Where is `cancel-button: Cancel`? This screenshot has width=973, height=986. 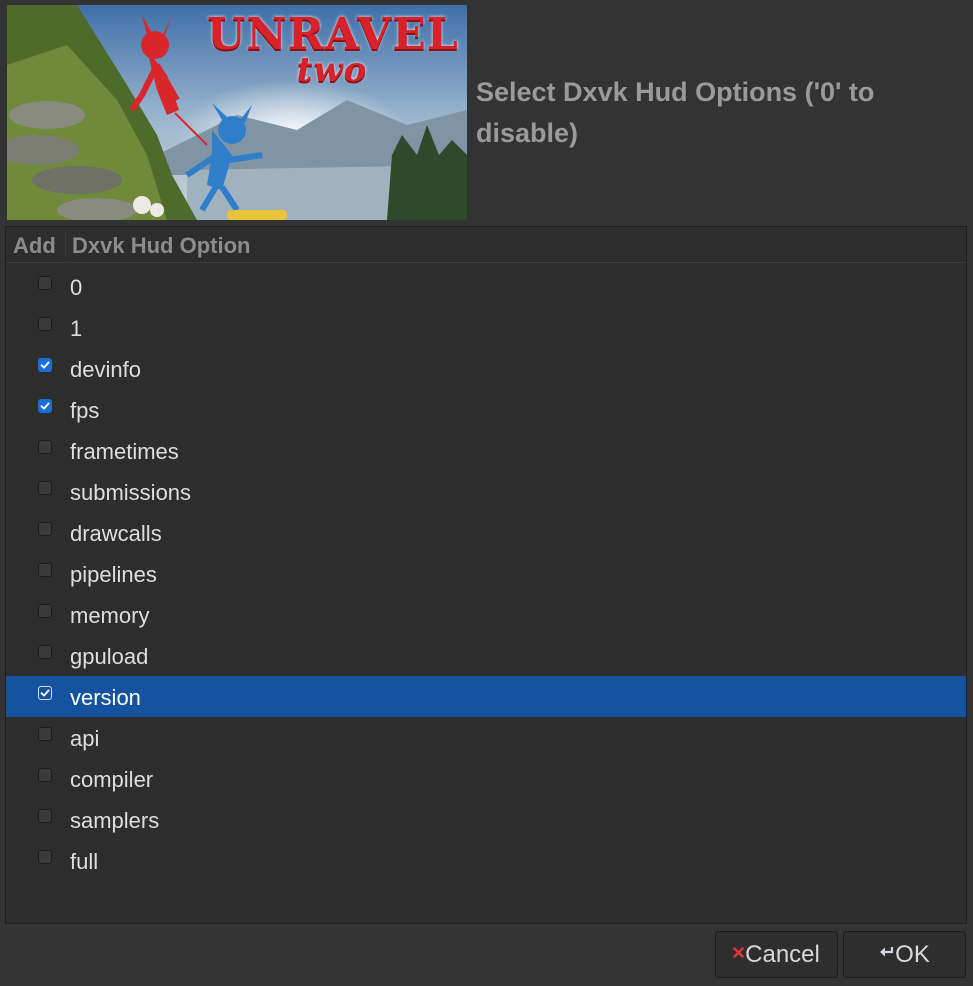 cancel-button: Cancel is located at coordinates (776, 954).